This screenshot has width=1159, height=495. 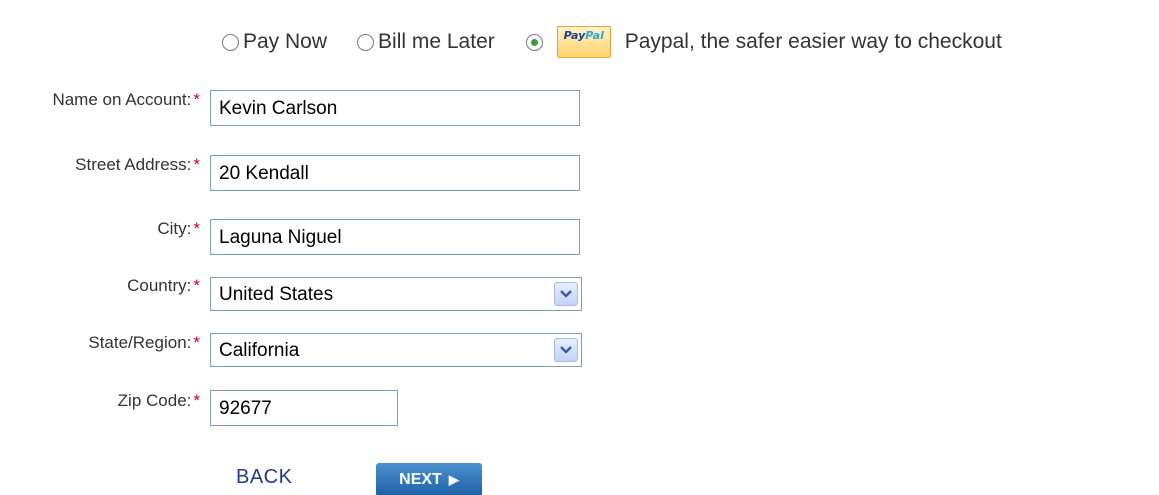 I want to click on bill-me-later-option: Bill me Later, so click(x=426, y=42).